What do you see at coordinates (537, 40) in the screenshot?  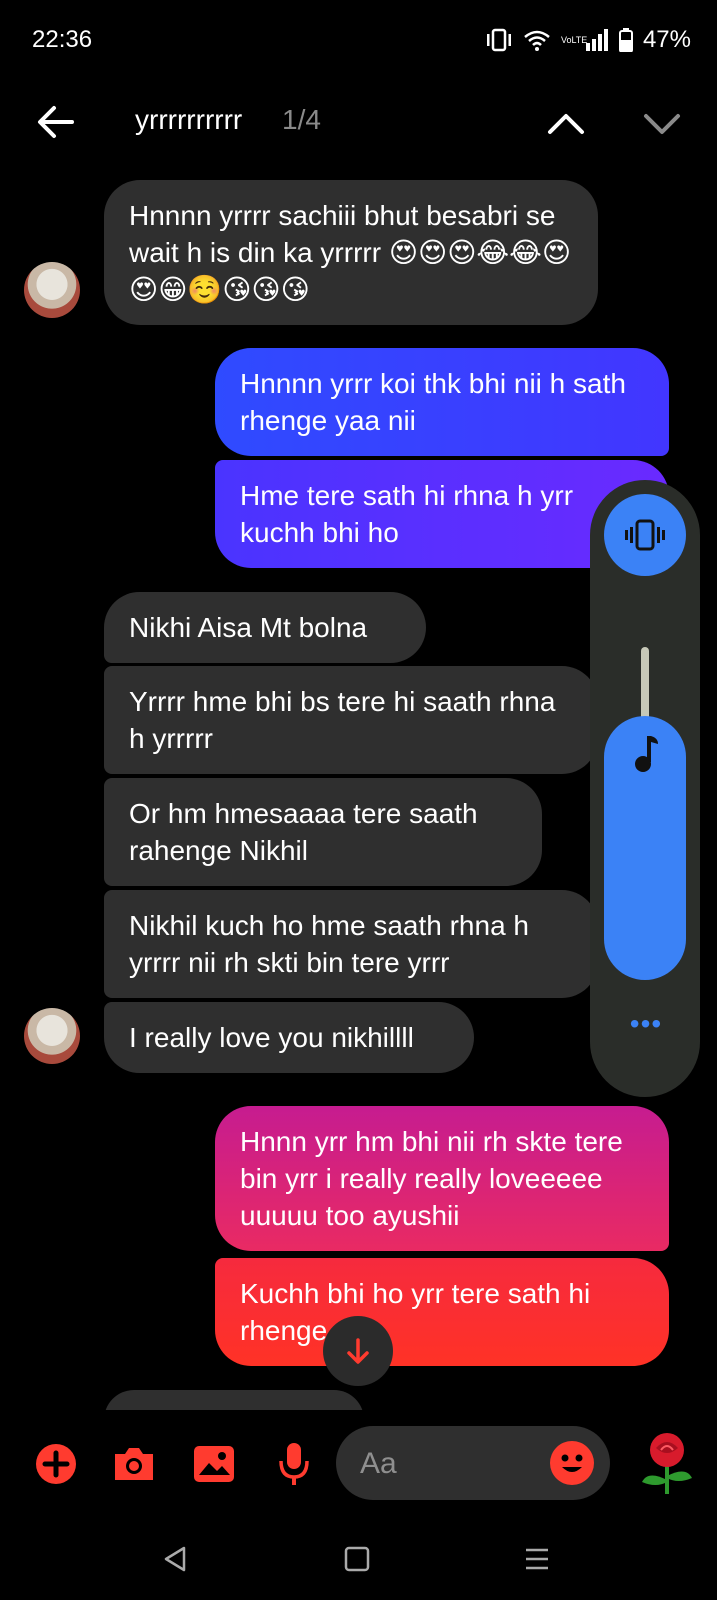 I see `wifi-icon` at bounding box center [537, 40].